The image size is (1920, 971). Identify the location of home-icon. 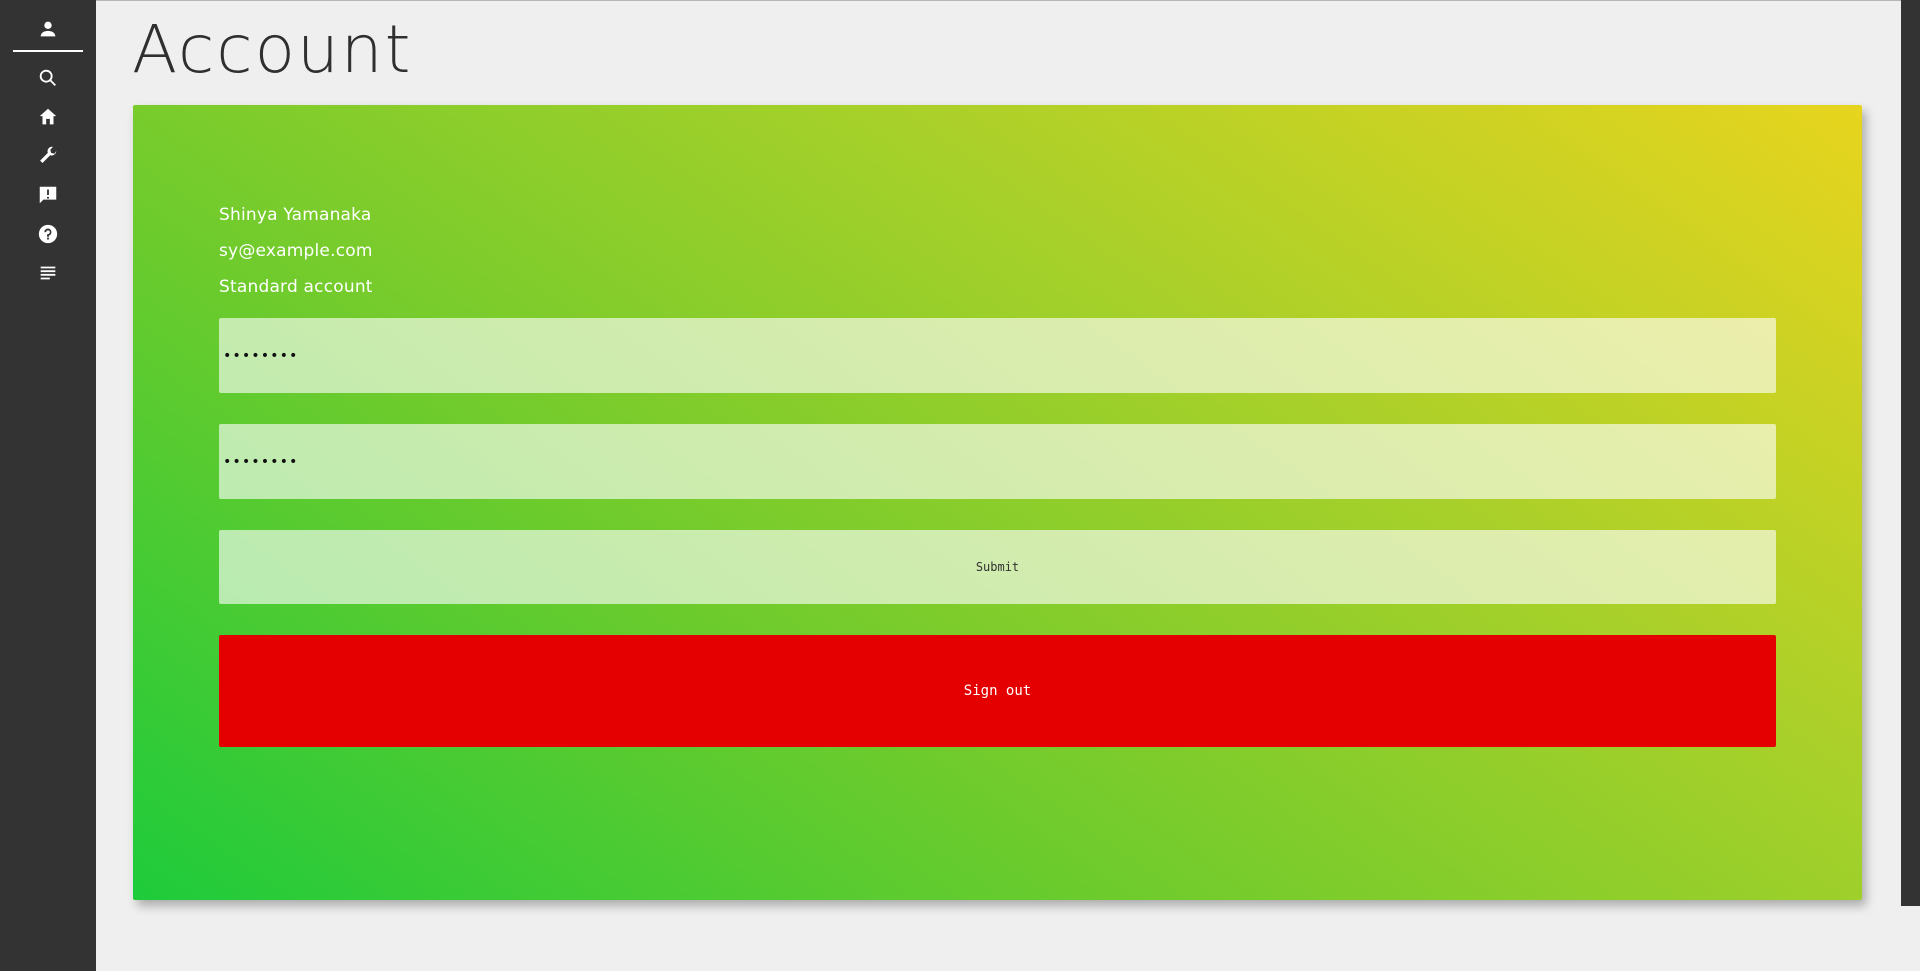
(48, 116).